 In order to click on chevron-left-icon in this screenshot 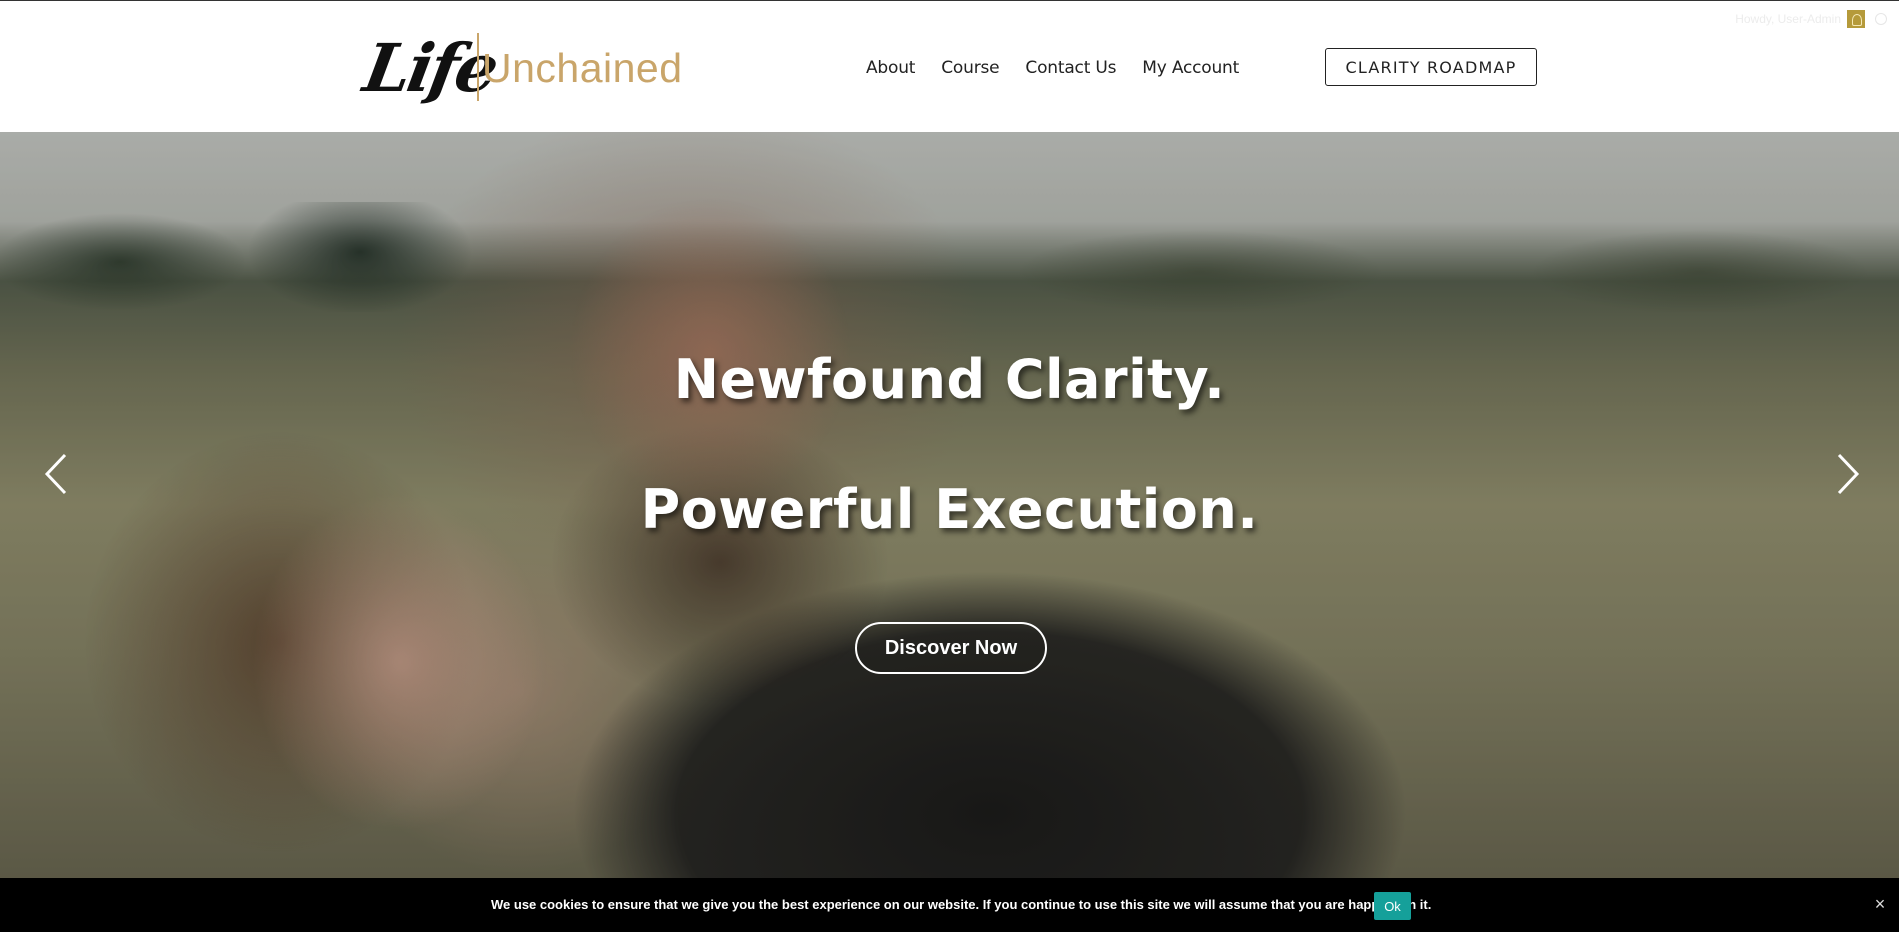, I will do `click(55, 474)`.